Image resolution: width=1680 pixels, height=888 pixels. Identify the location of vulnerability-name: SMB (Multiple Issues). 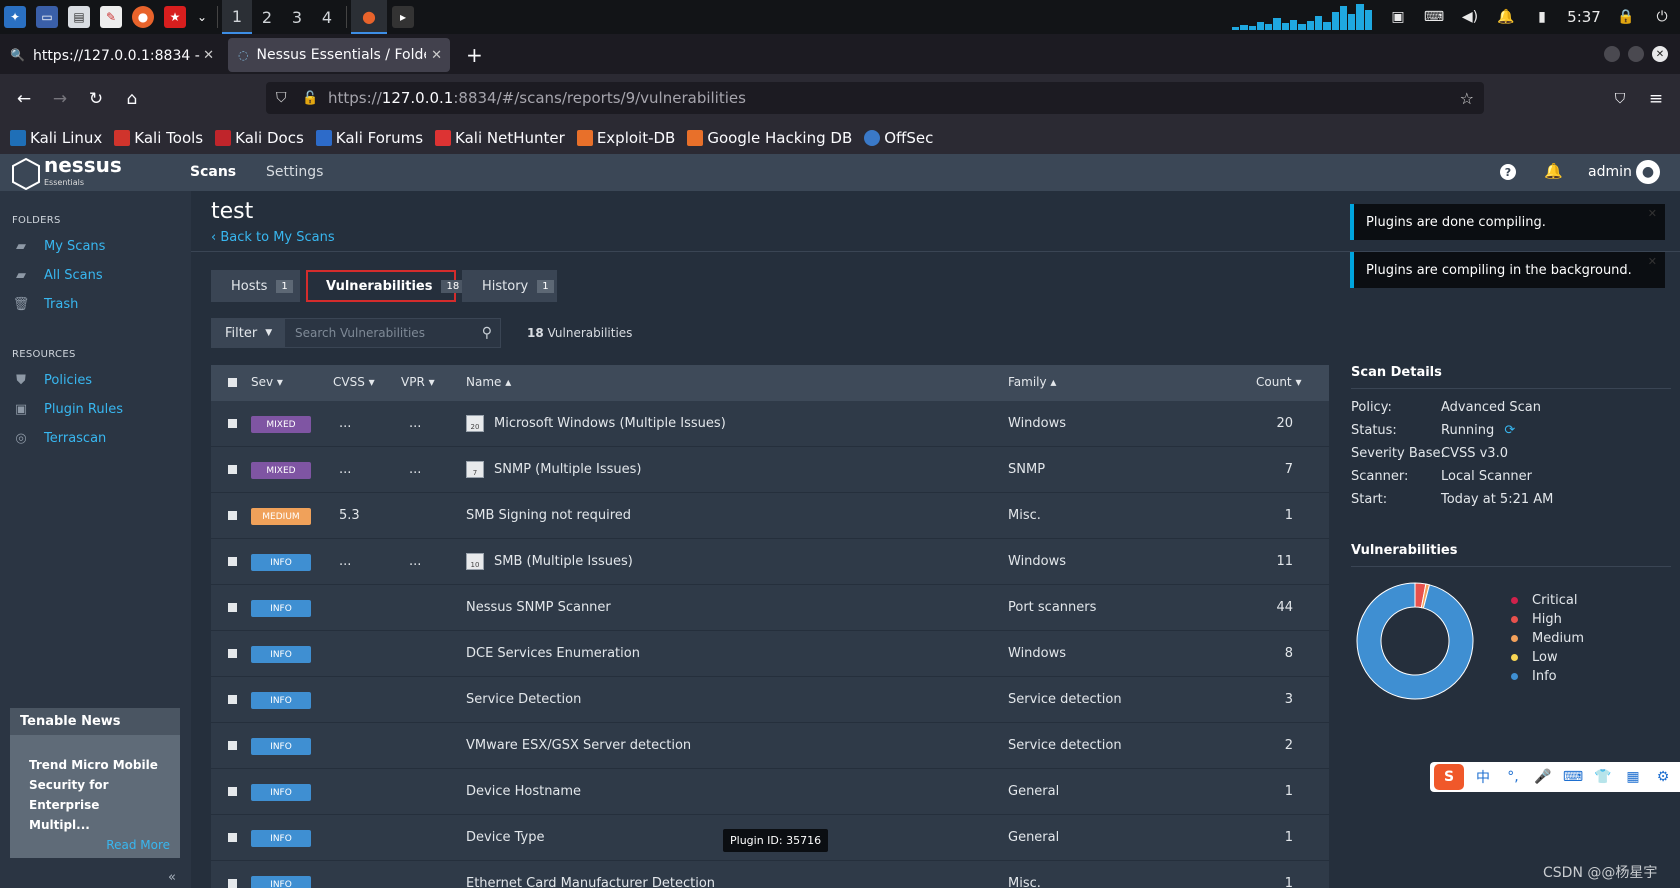
(563, 561).